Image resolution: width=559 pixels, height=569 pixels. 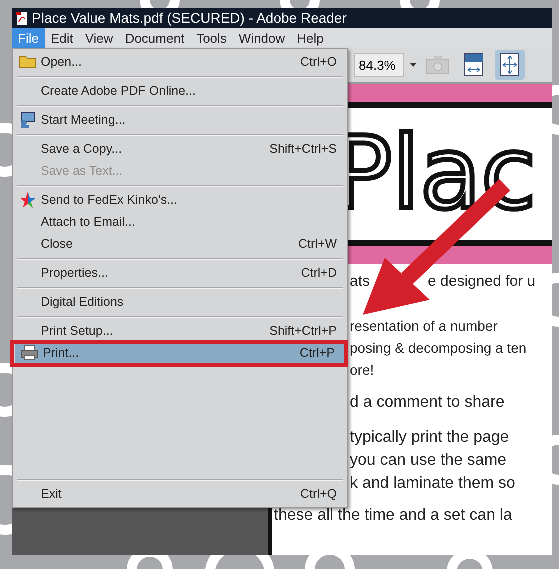 I want to click on printer-icon, so click(x=30, y=353).